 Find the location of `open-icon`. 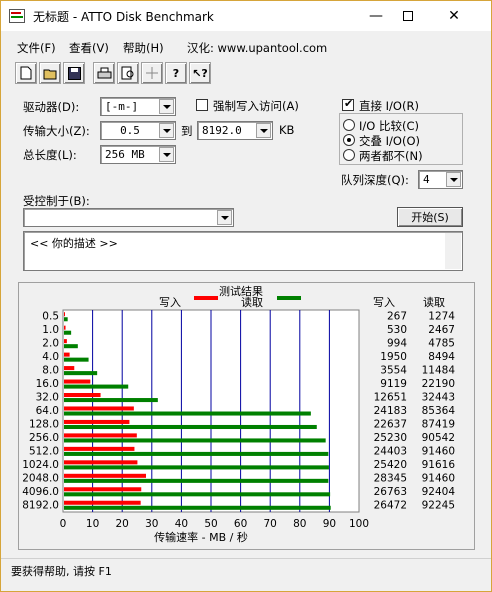

open-icon is located at coordinates (50, 73).